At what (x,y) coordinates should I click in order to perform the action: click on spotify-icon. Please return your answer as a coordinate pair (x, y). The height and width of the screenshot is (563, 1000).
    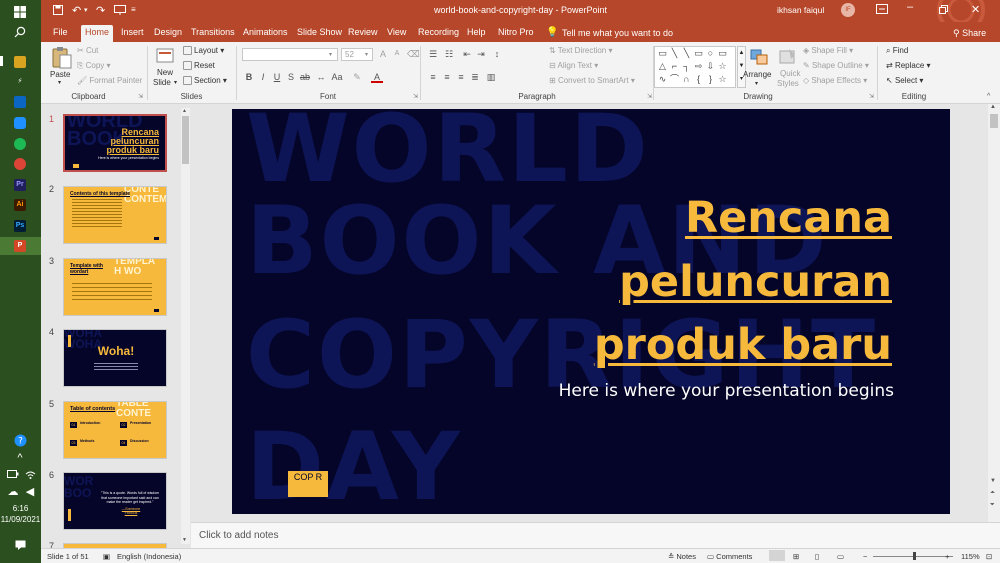
    Looking at the image, I should click on (20, 144).